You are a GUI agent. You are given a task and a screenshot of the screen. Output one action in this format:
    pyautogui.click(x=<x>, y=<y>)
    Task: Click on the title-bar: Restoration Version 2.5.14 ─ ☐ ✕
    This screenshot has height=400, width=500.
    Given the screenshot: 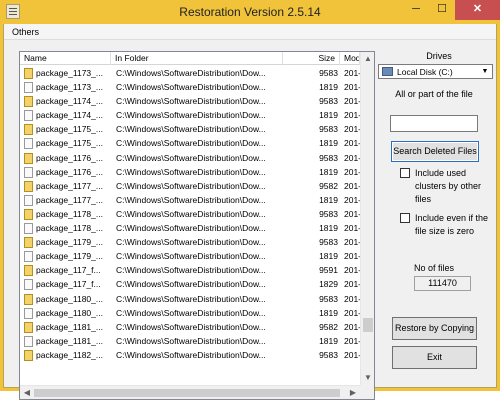 What is the action you would take?
    pyautogui.click(x=250, y=12)
    